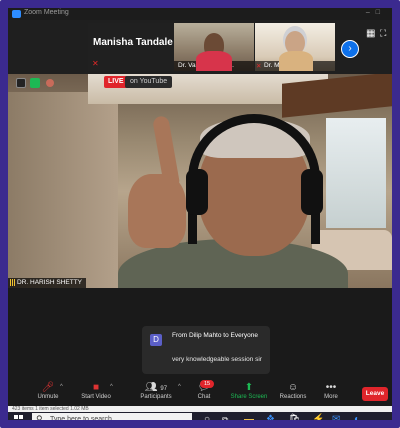 This screenshot has height=428, width=400. I want to click on audio-level-icon, so click(12, 282).